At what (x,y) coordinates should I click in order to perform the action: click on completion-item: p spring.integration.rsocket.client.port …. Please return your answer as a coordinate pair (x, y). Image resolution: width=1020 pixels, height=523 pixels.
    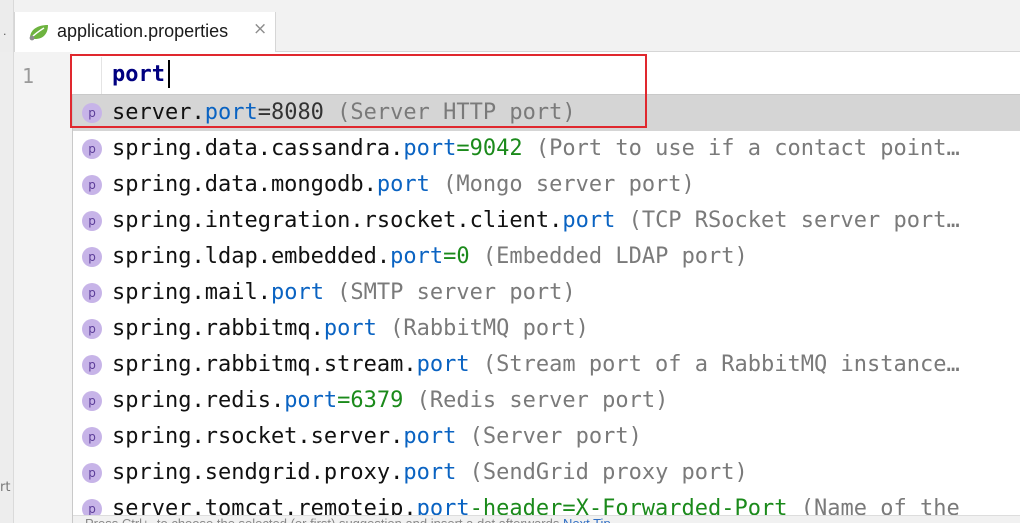
    Looking at the image, I should click on (546, 221).